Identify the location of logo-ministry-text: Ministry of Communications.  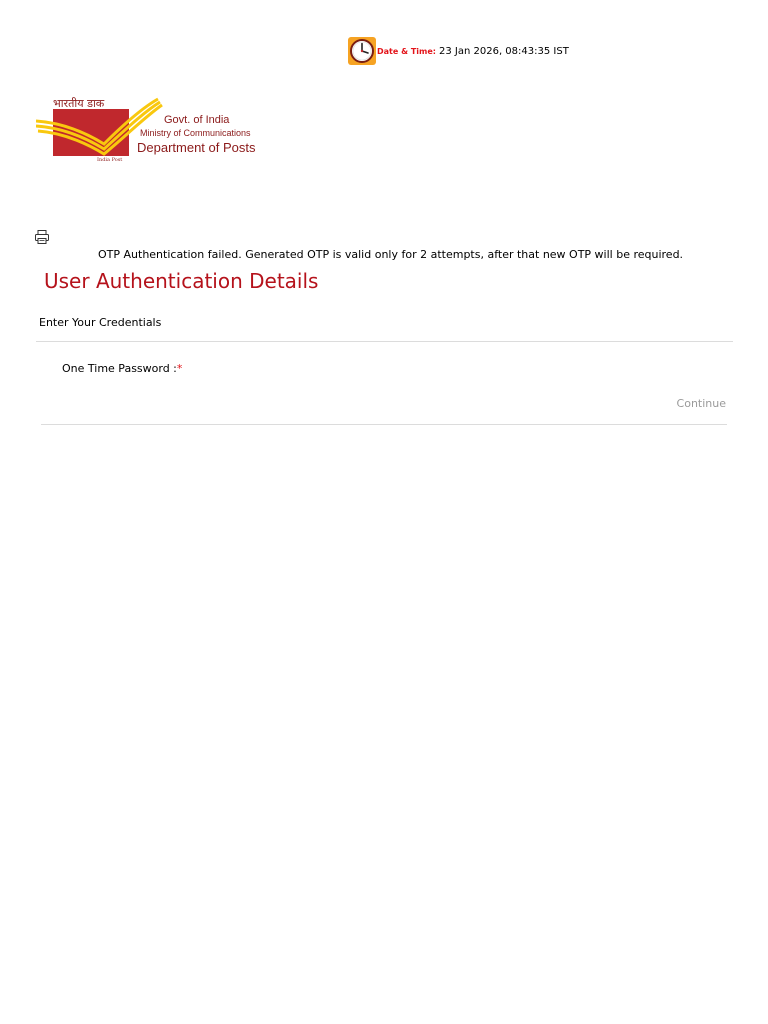
(195, 133).